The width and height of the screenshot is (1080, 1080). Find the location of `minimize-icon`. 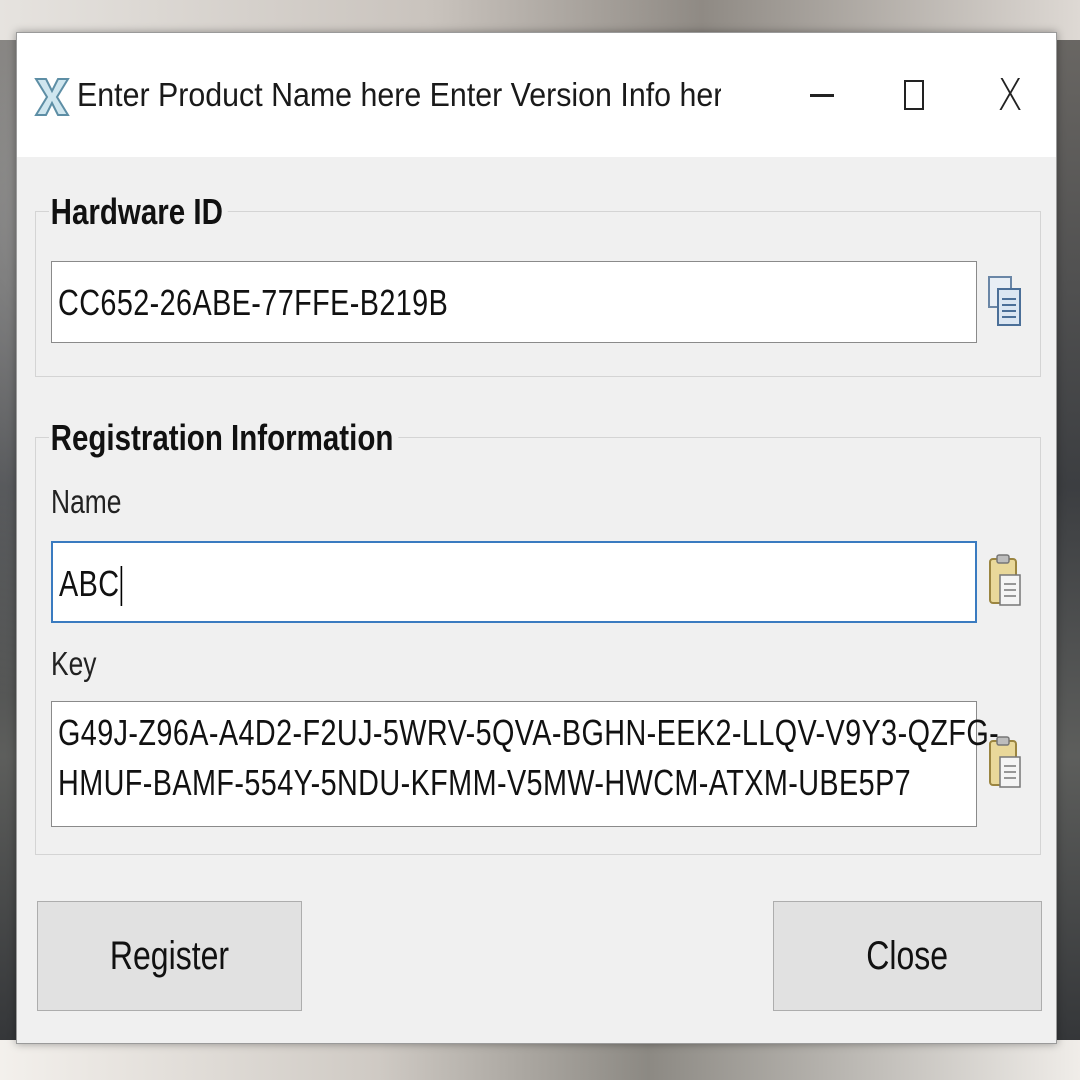

minimize-icon is located at coordinates (822, 95).